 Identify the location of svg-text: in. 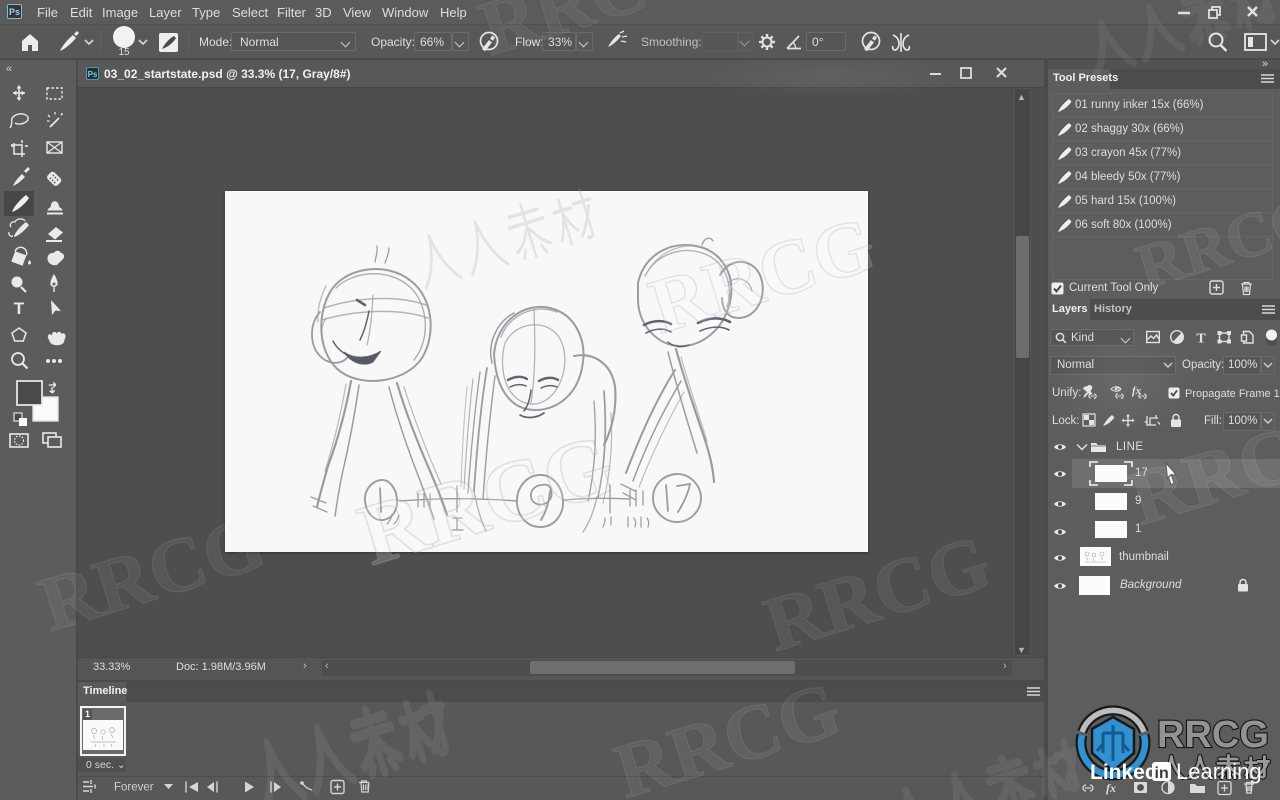
(1162, 773).